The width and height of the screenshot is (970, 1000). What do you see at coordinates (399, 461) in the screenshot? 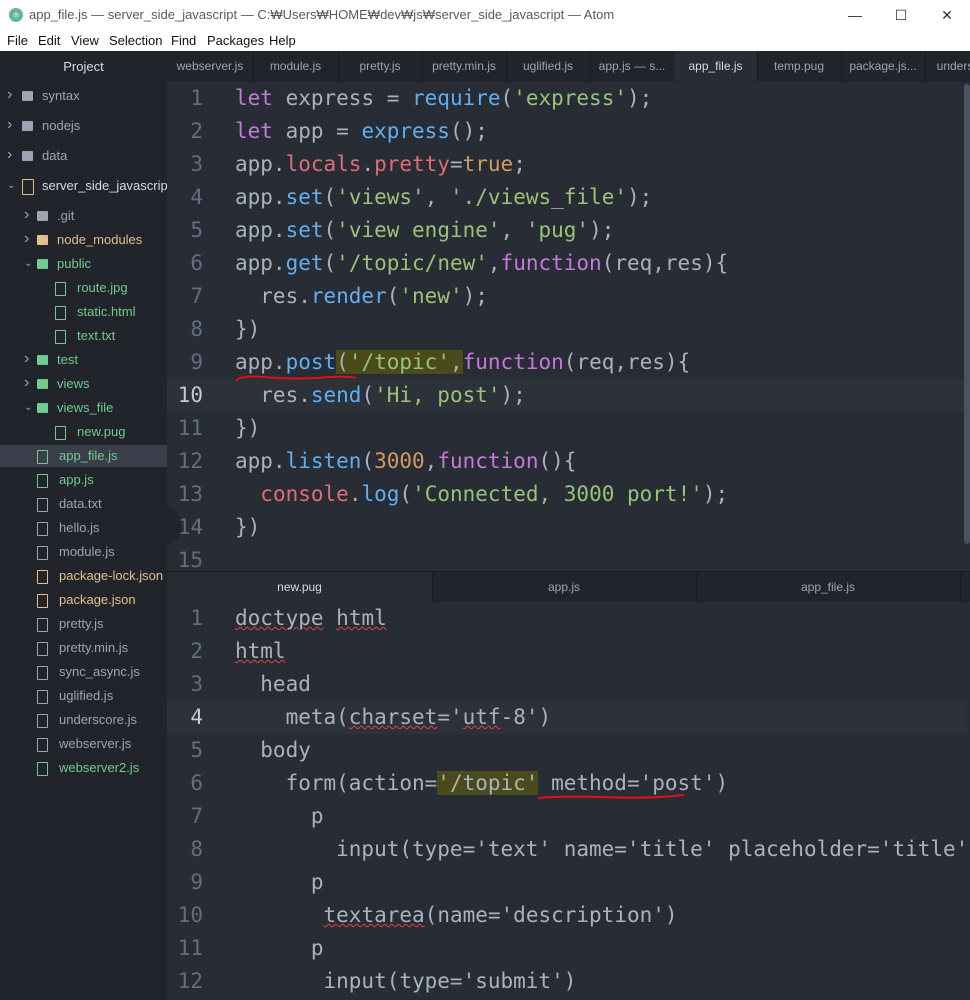
I see `code-token: 3000` at bounding box center [399, 461].